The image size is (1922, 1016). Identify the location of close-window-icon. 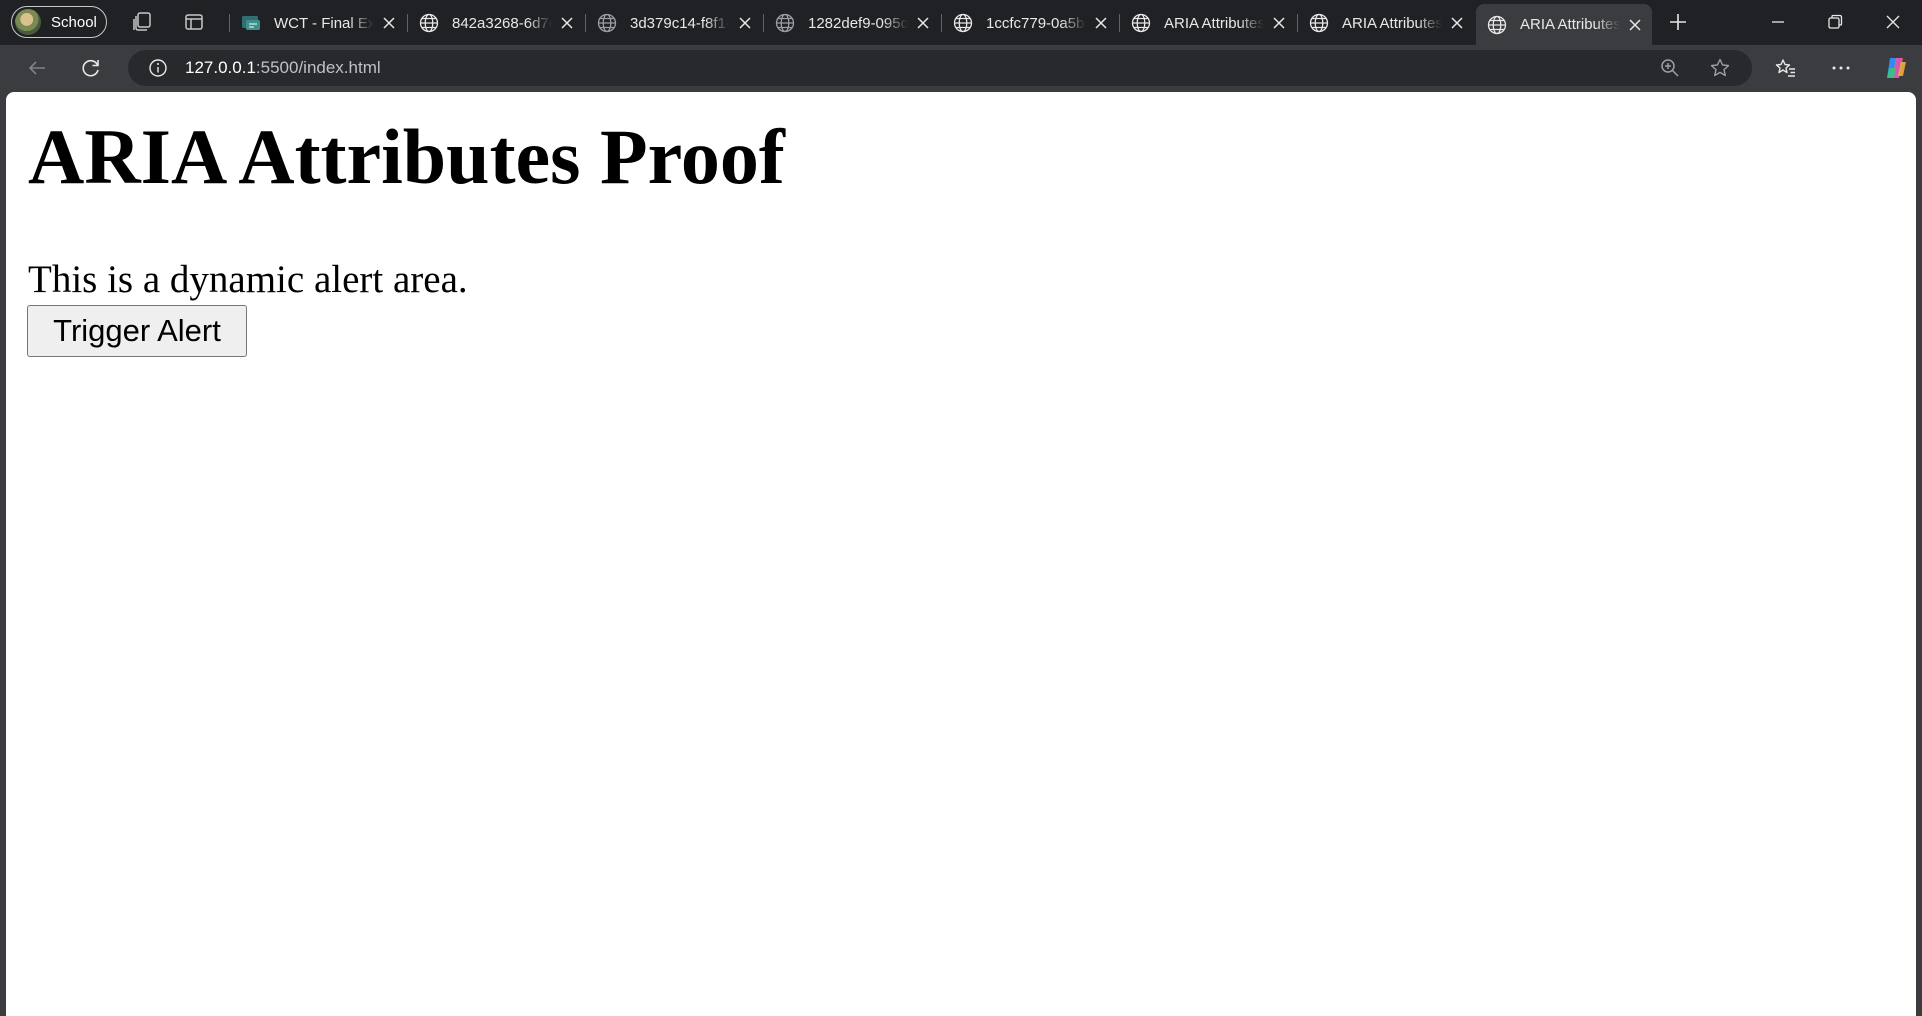
(1893, 22).